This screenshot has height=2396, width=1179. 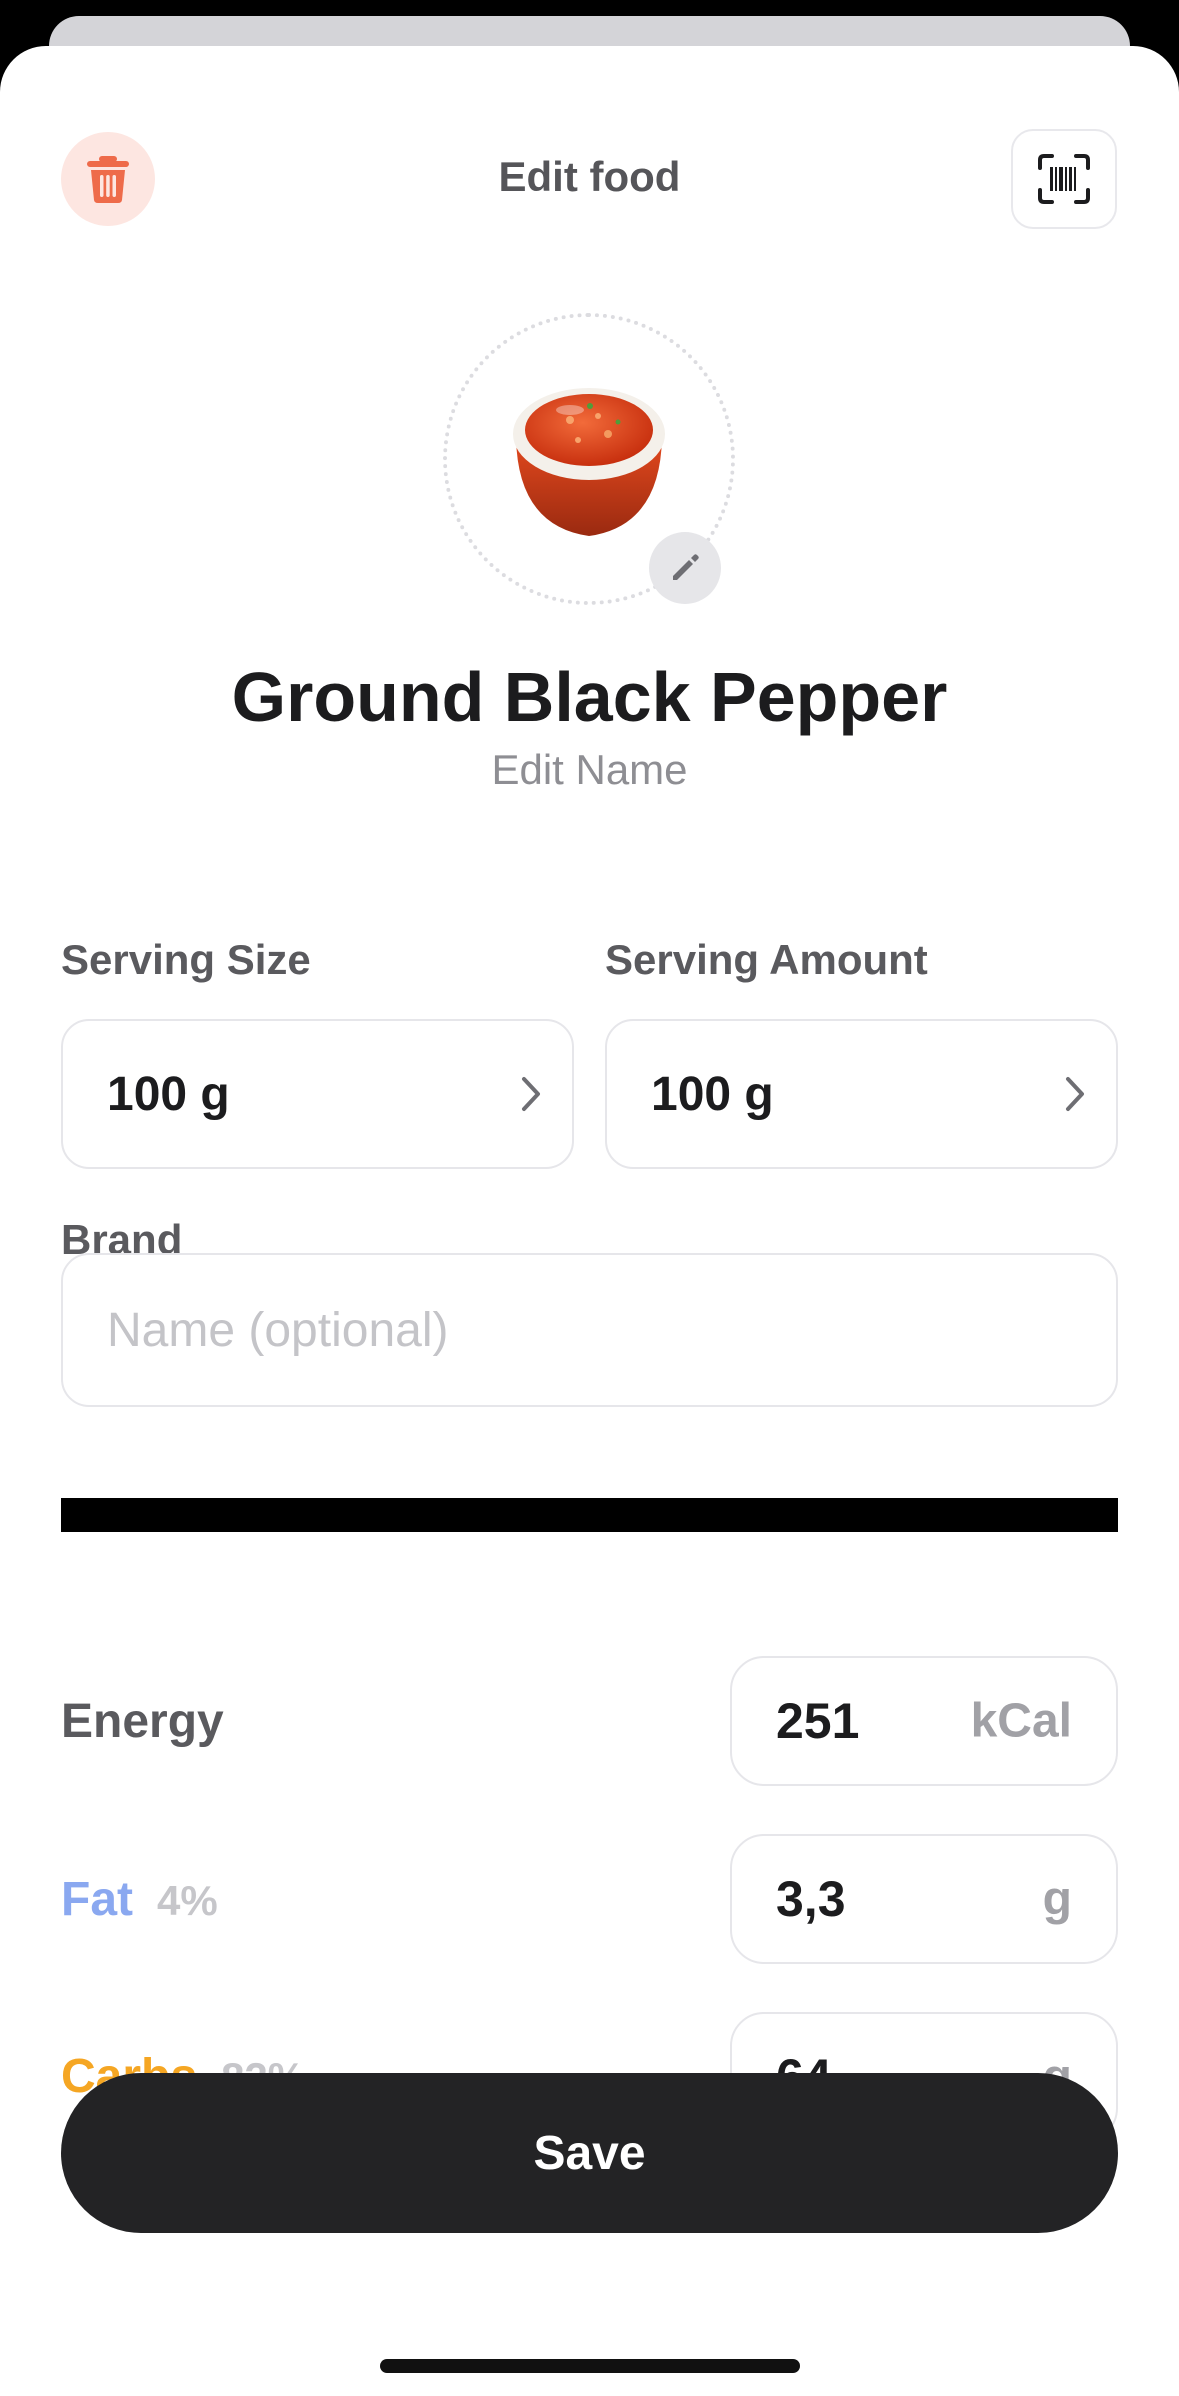 I want to click on fat-unit: g, so click(x=1057, y=1899).